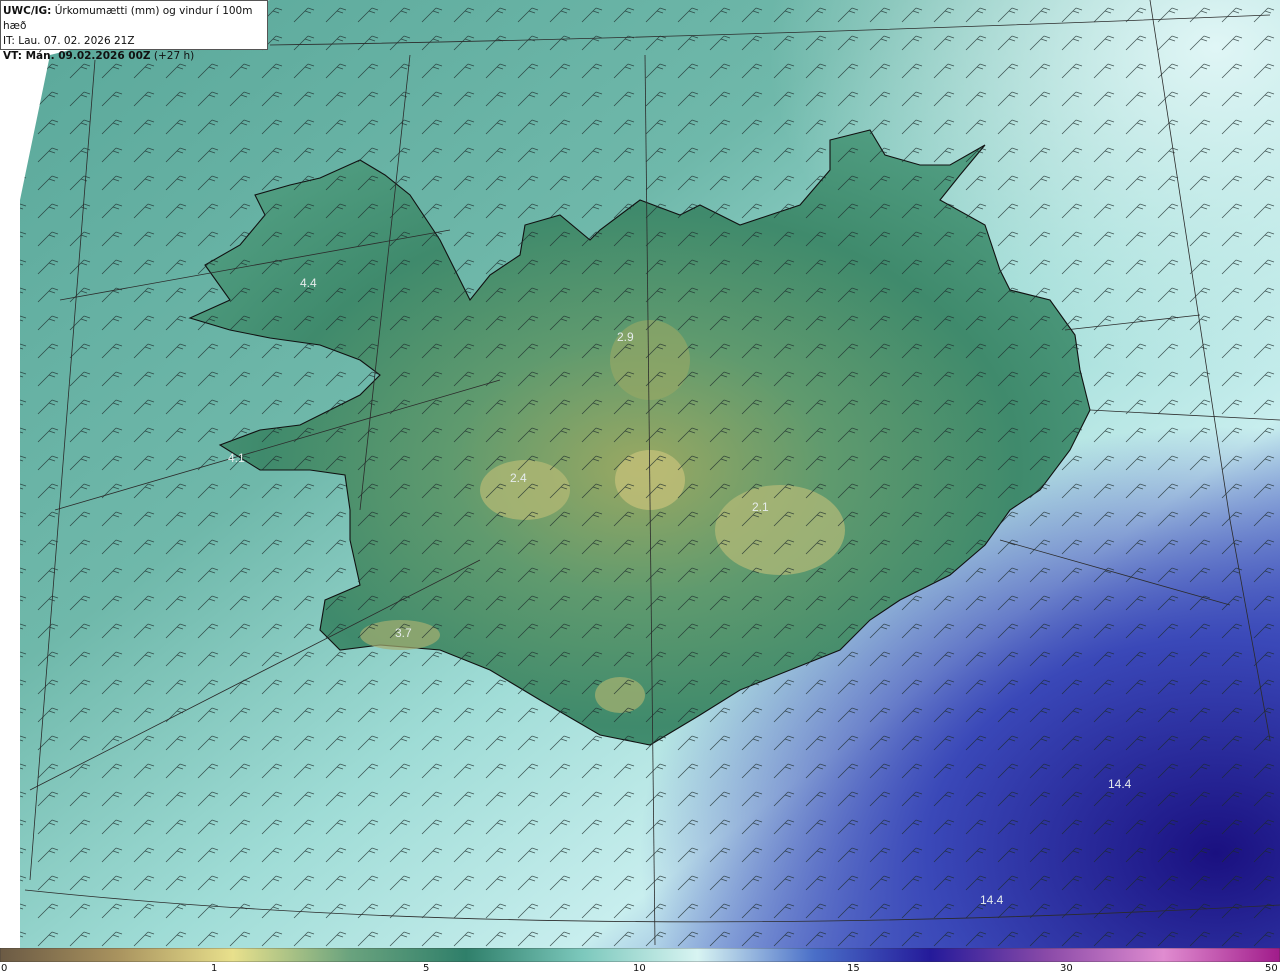  Describe the element at coordinates (1066, 968) in the screenshot. I see `colorbar-tick: 30` at that location.